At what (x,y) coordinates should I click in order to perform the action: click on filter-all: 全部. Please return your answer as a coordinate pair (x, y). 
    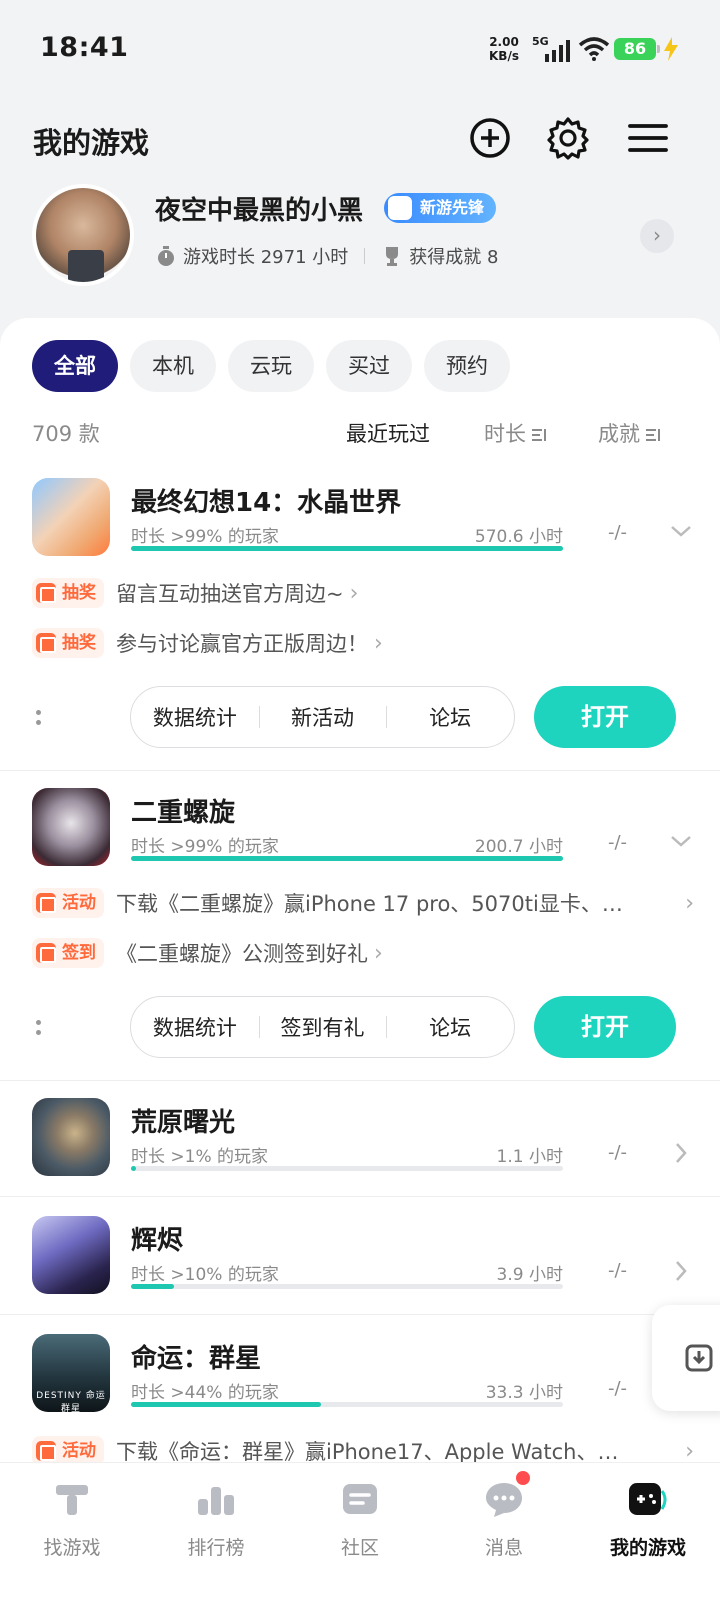
    Looking at the image, I should click on (75, 366).